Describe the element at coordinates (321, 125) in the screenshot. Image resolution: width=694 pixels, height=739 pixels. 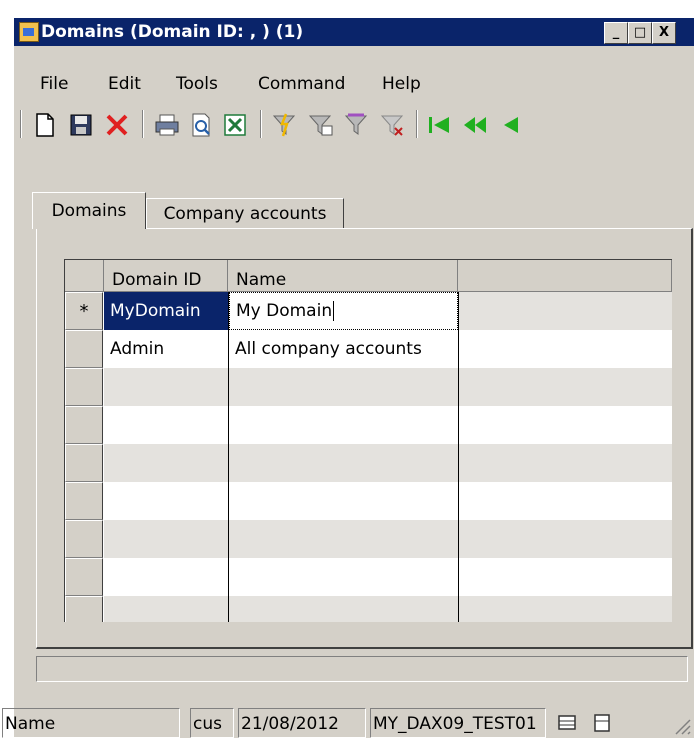
I see `filter-by-grid-icon` at that location.